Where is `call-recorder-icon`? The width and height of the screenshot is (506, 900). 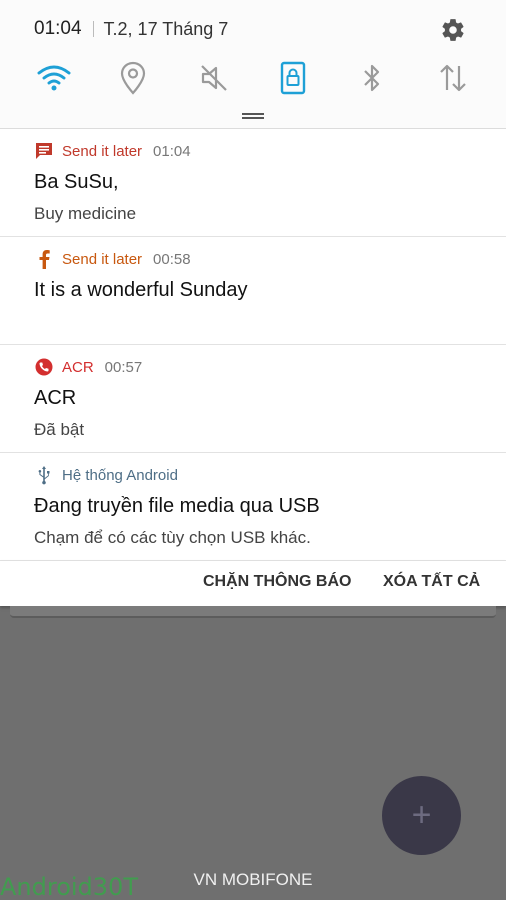
call-recorder-icon is located at coordinates (44, 367).